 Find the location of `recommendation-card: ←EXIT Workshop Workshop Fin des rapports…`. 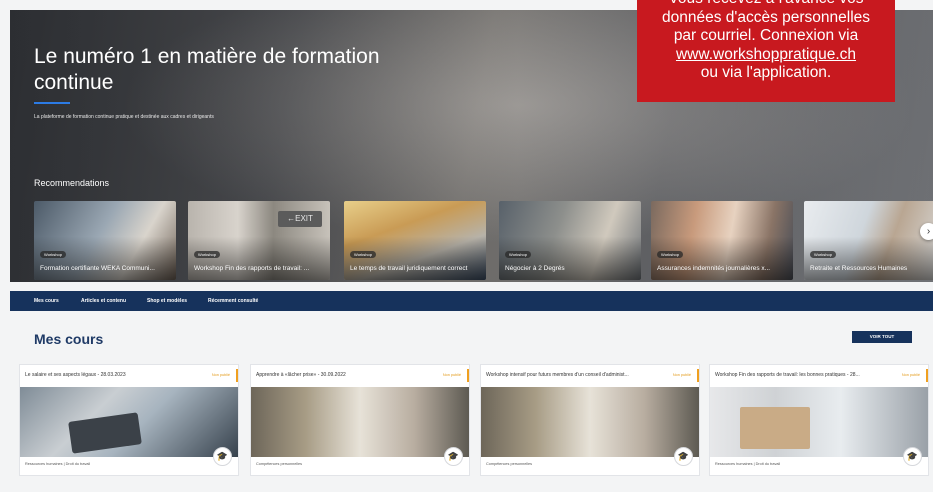

recommendation-card: ←EXIT Workshop Workshop Fin des rapports… is located at coordinates (259, 240).